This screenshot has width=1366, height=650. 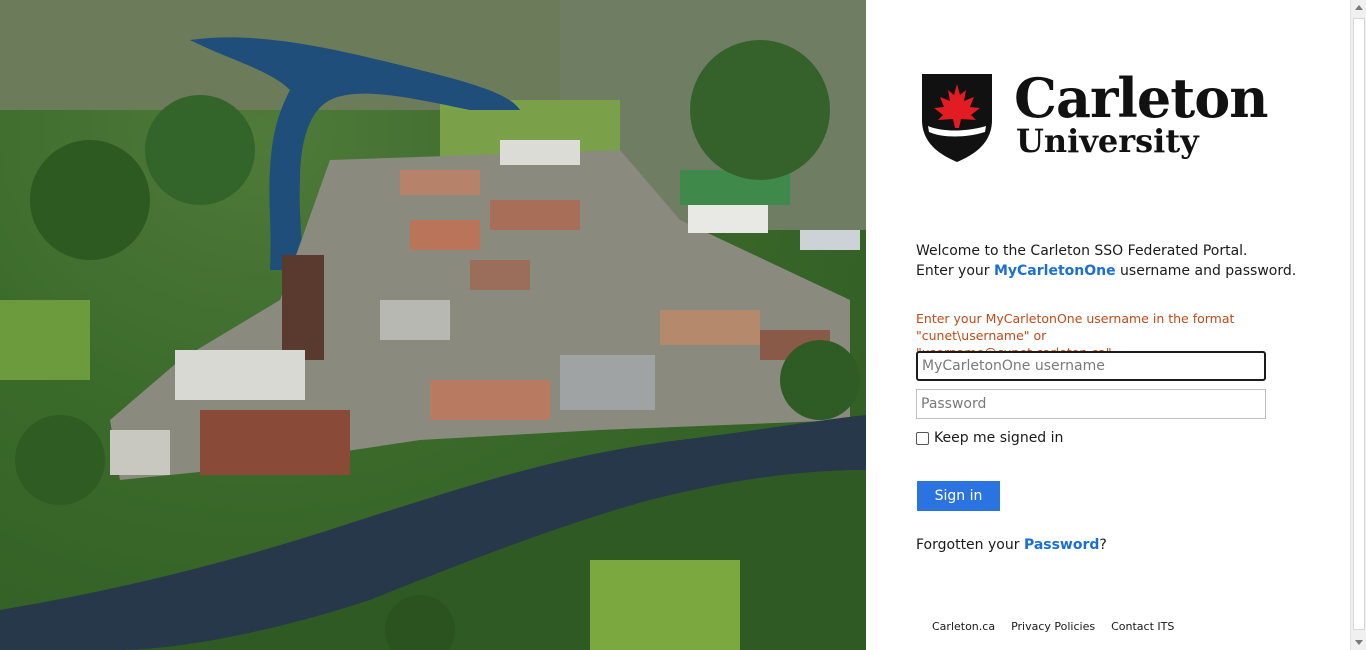 I want to click on scroll-down-icon, so click(x=1359, y=642).